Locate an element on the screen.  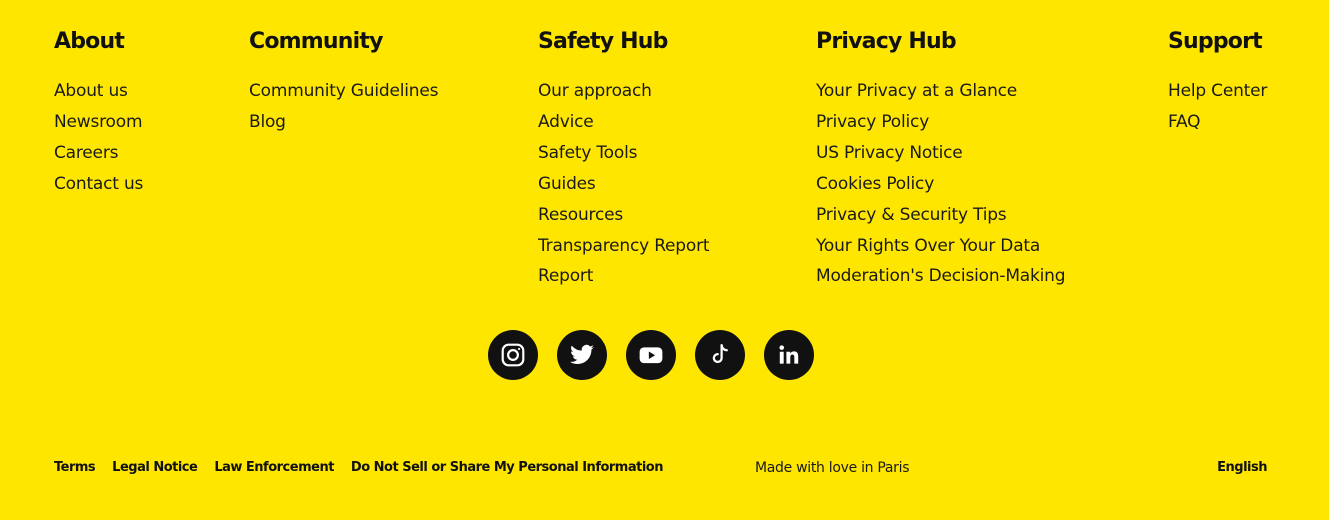
link-cookies-policy: Cookies Policy is located at coordinates (875, 184).